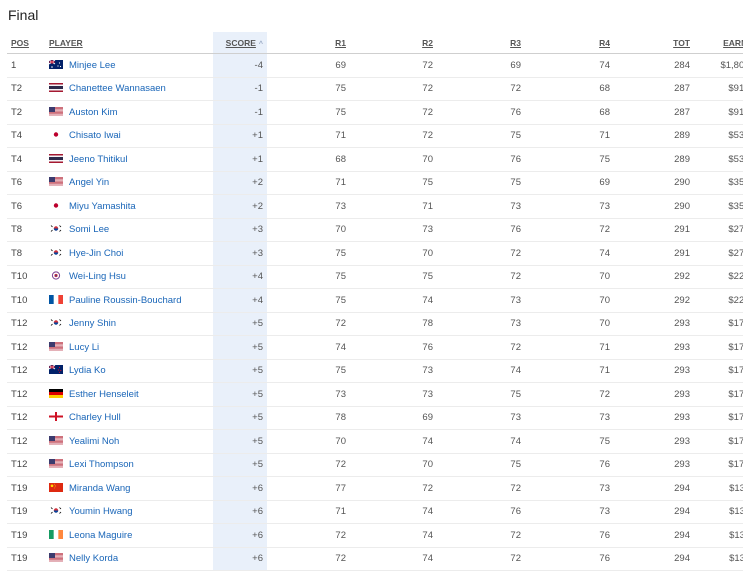 The image size is (743, 571). What do you see at coordinates (569, 136) in the screenshot?
I see `cell-r4: 71` at bounding box center [569, 136].